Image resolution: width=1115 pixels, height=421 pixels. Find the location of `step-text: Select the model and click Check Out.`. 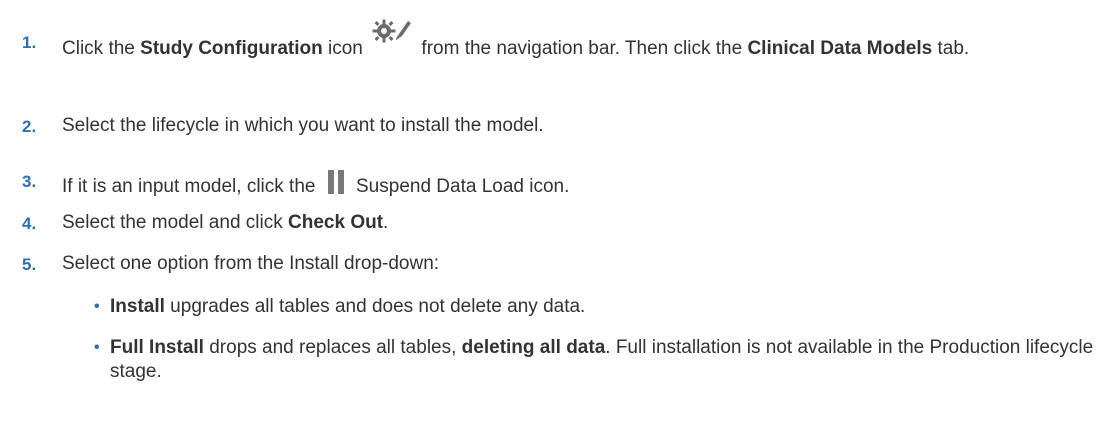

step-text: Select the model and click Check Out. is located at coordinates (586, 223).